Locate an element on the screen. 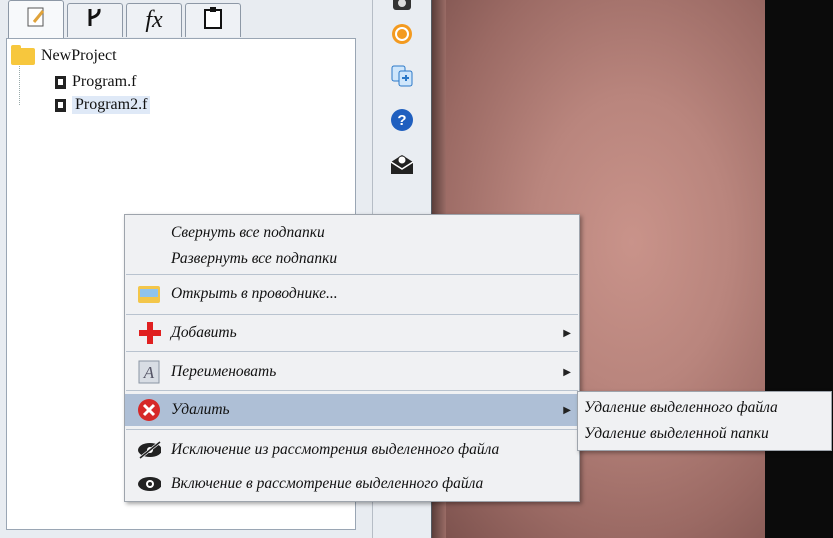 The image size is (833, 538). tab-clipboard is located at coordinates (213, 20).